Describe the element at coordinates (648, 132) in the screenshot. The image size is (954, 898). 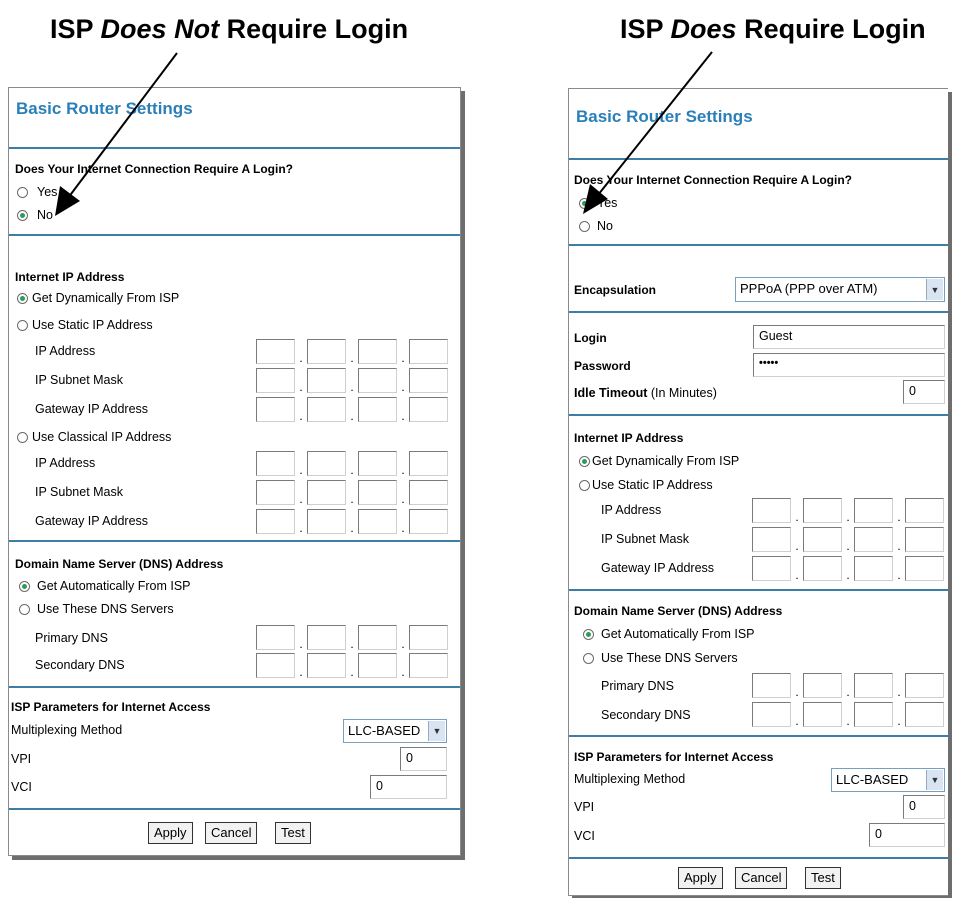
I see `right-arrow-icon` at that location.